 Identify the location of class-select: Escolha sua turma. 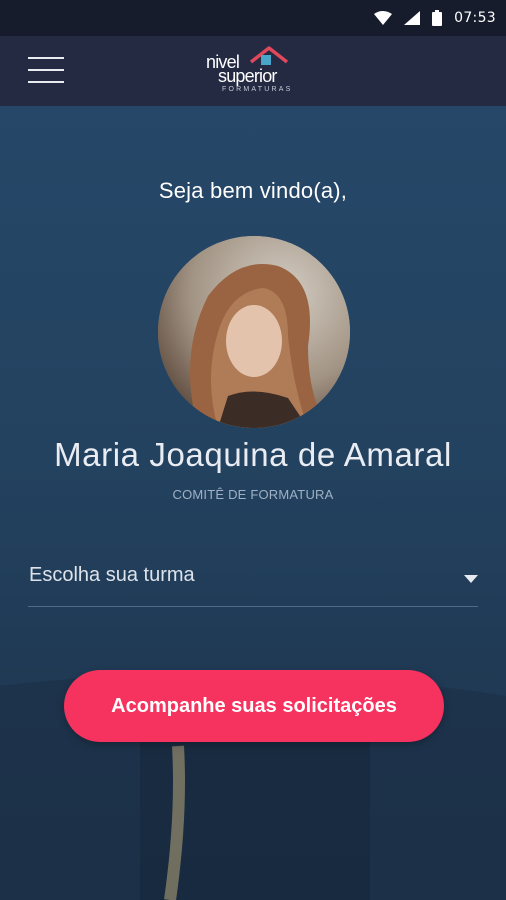
(253, 581).